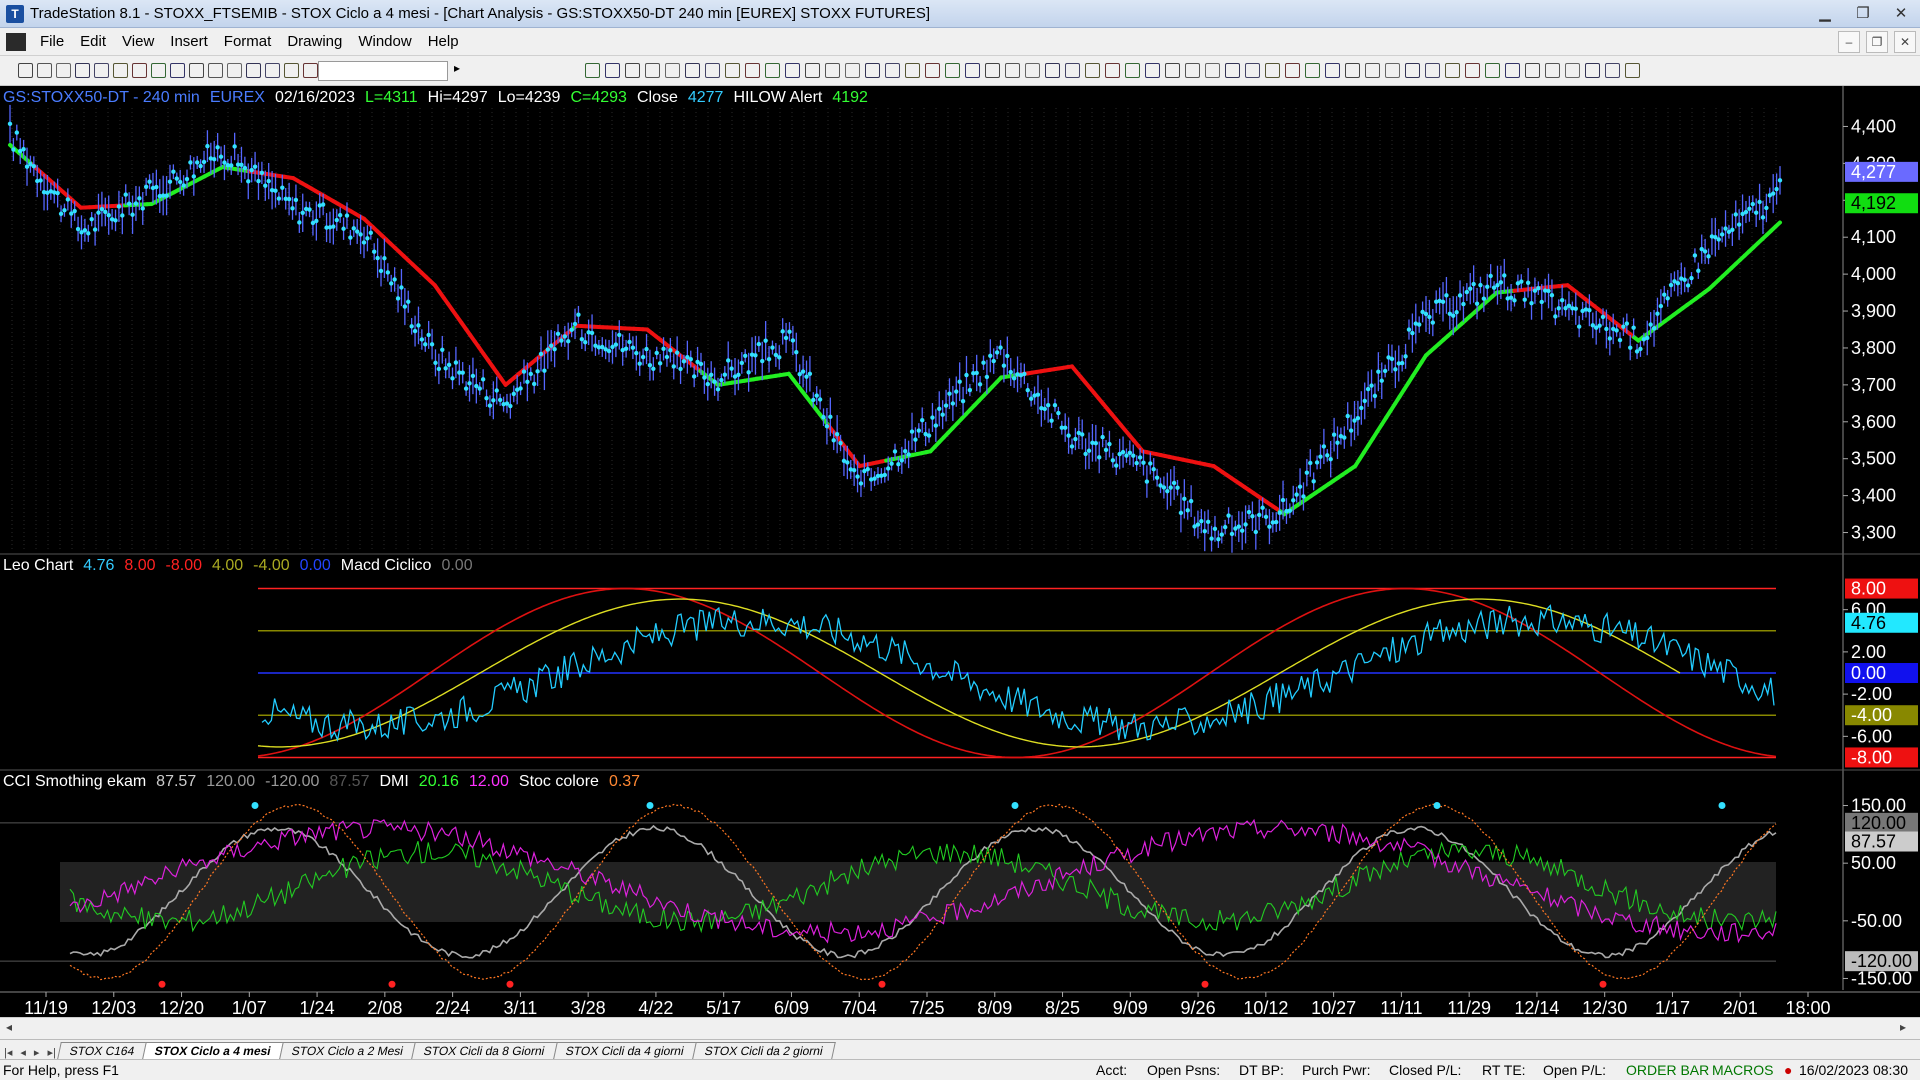 Image resolution: width=1920 pixels, height=1080 pixels. Describe the element at coordinates (763, 1050) in the screenshot. I see `tab-stox-cicli-2-giorni: STOX Cicli da 2 giorni` at that location.